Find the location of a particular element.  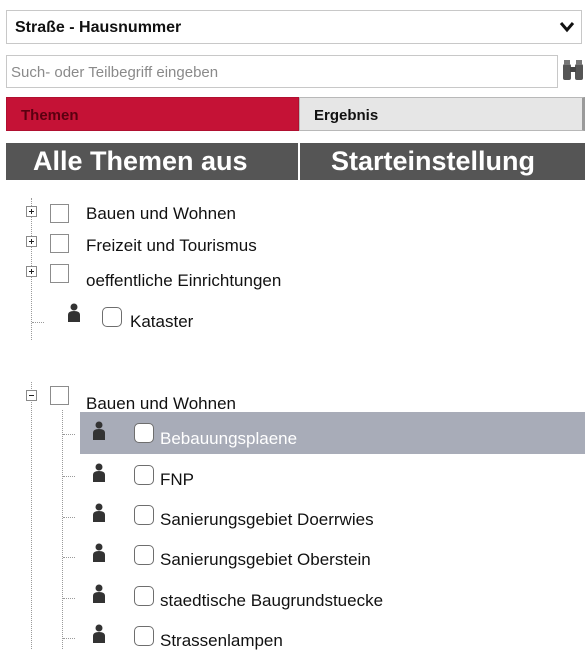

checkbox-kataster is located at coordinates (112, 317).